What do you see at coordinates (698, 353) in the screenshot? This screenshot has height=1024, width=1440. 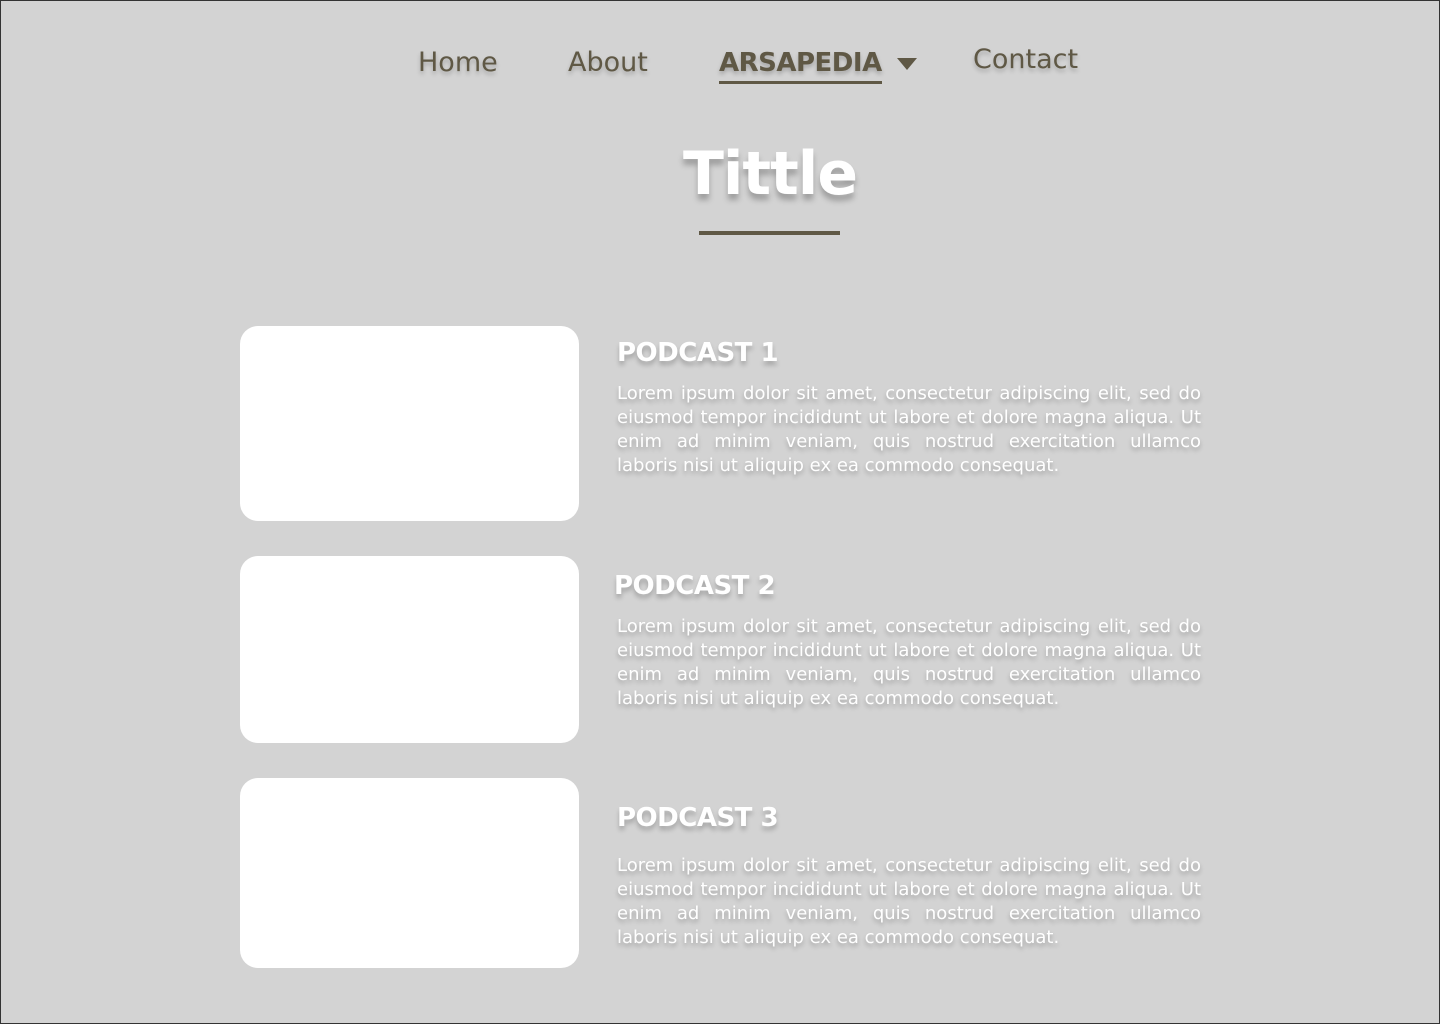 I see `podcast-1-title: PODCAST 1` at bounding box center [698, 353].